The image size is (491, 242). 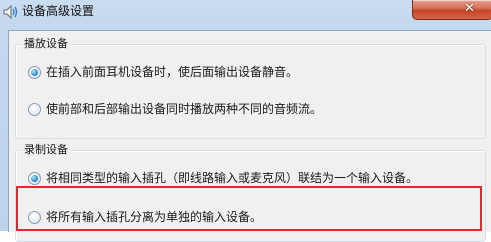 What do you see at coordinates (46, 150) in the screenshot?
I see `recording-devices-legend: 录制设备` at bounding box center [46, 150].